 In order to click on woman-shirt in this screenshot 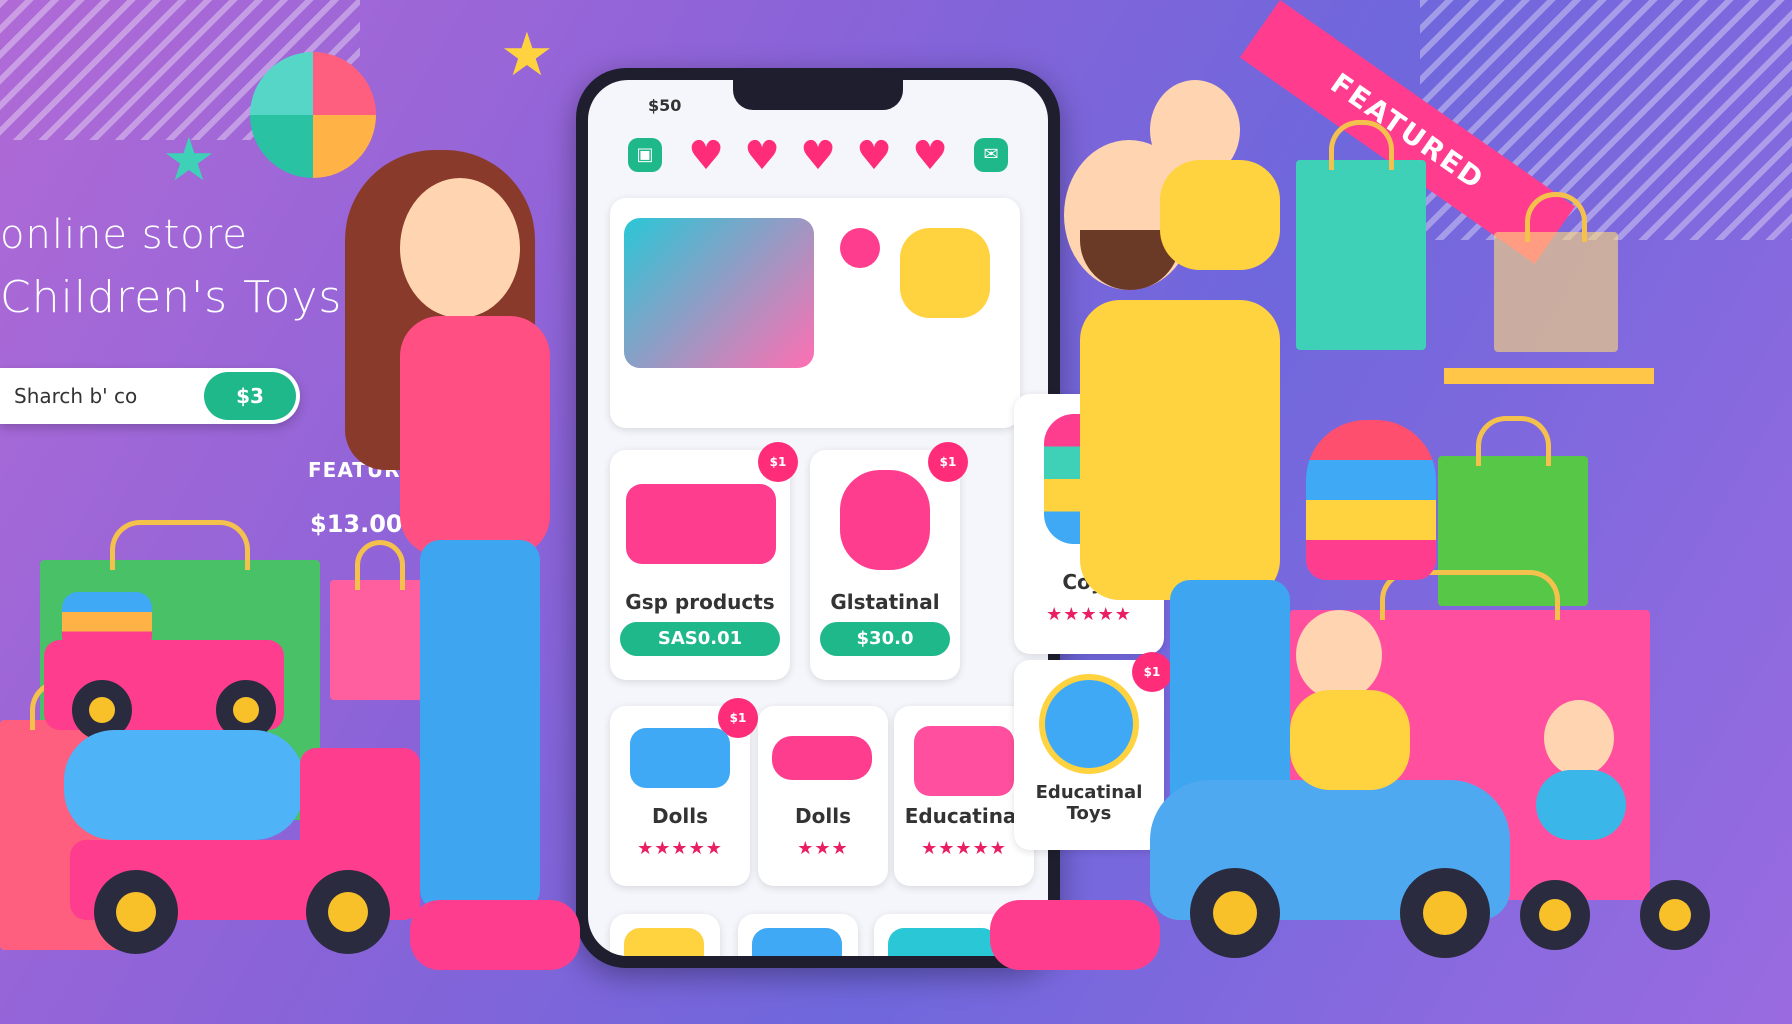, I will do `click(475, 436)`.